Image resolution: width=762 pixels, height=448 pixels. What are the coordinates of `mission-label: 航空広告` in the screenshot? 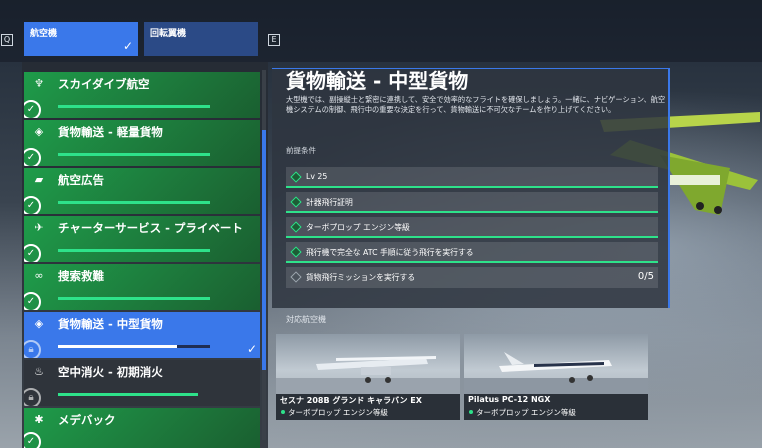 It's located at (81, 180).